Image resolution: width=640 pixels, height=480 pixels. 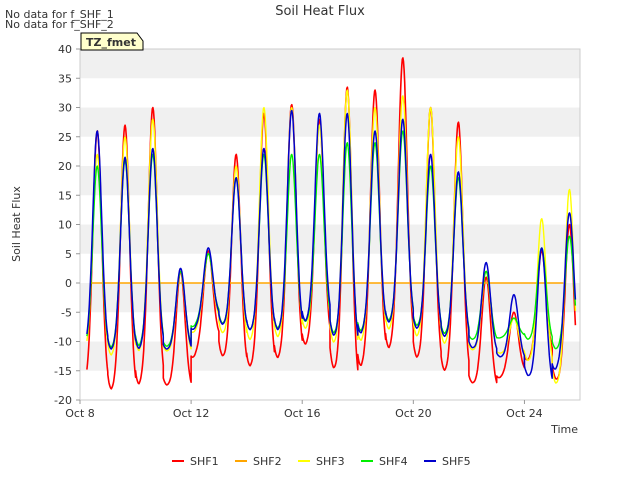 What do you see at coordinates (65, 49) in the screenshot?
I see `y-tick-label: 40` at bounding box center [65, 49].